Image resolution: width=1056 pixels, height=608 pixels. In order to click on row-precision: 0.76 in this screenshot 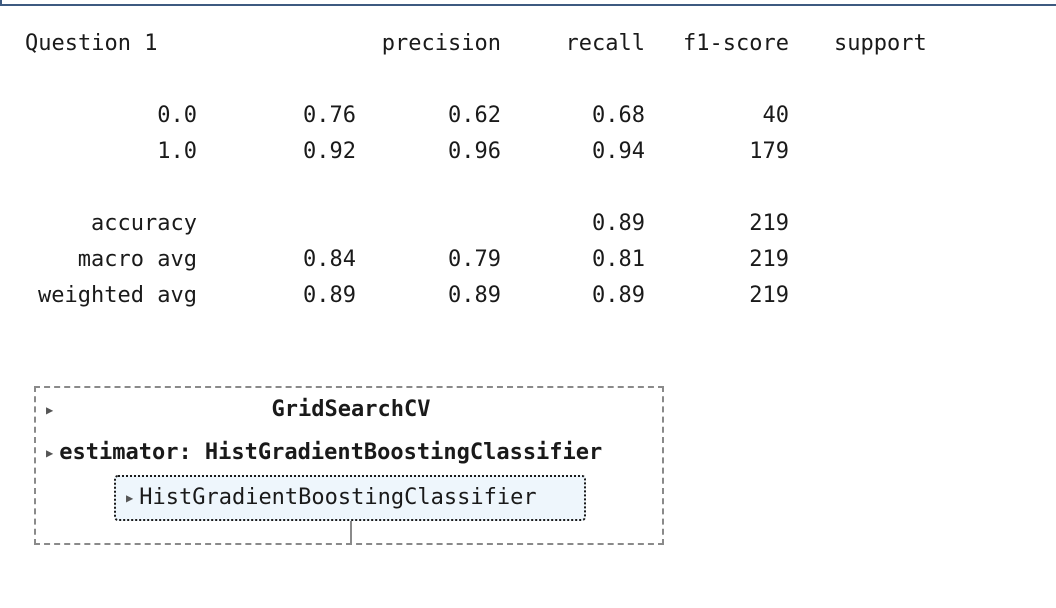, I will do `click(329, 115)`.